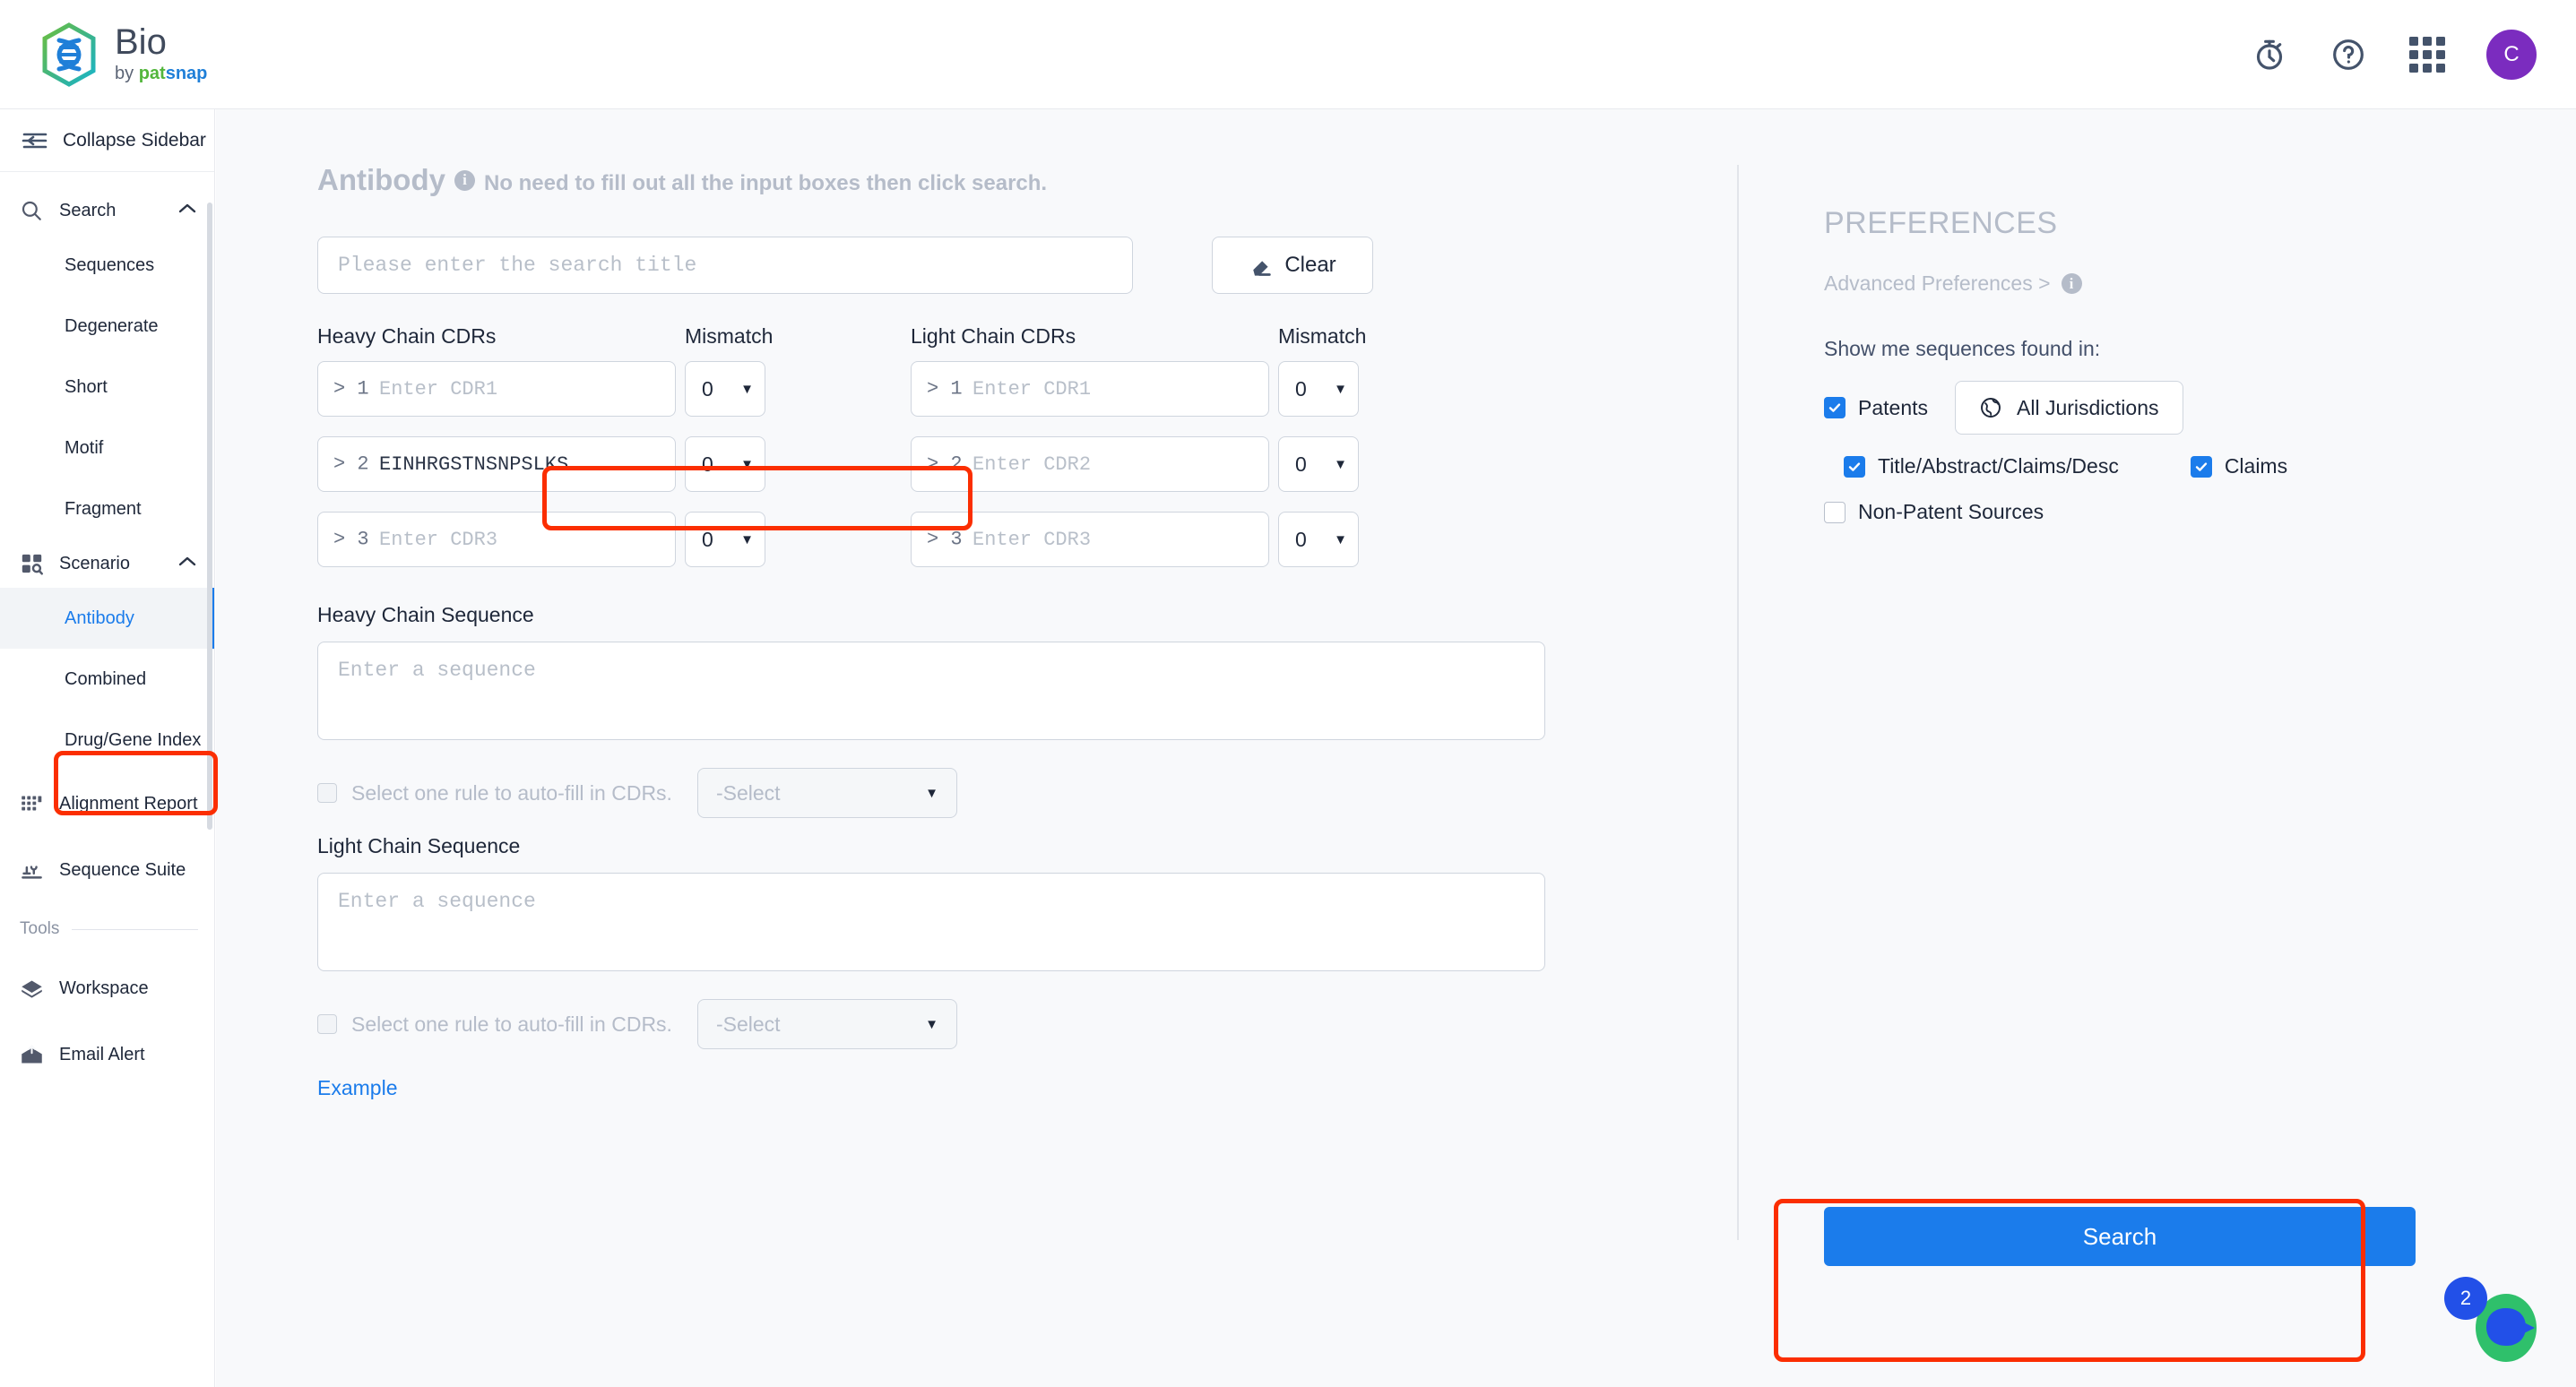  What do you see at coordinates (2164, 512) in the screenshot?
I see `non-patent-sources-row: Non-Patent Sources` at bounding box center [2164, 512].